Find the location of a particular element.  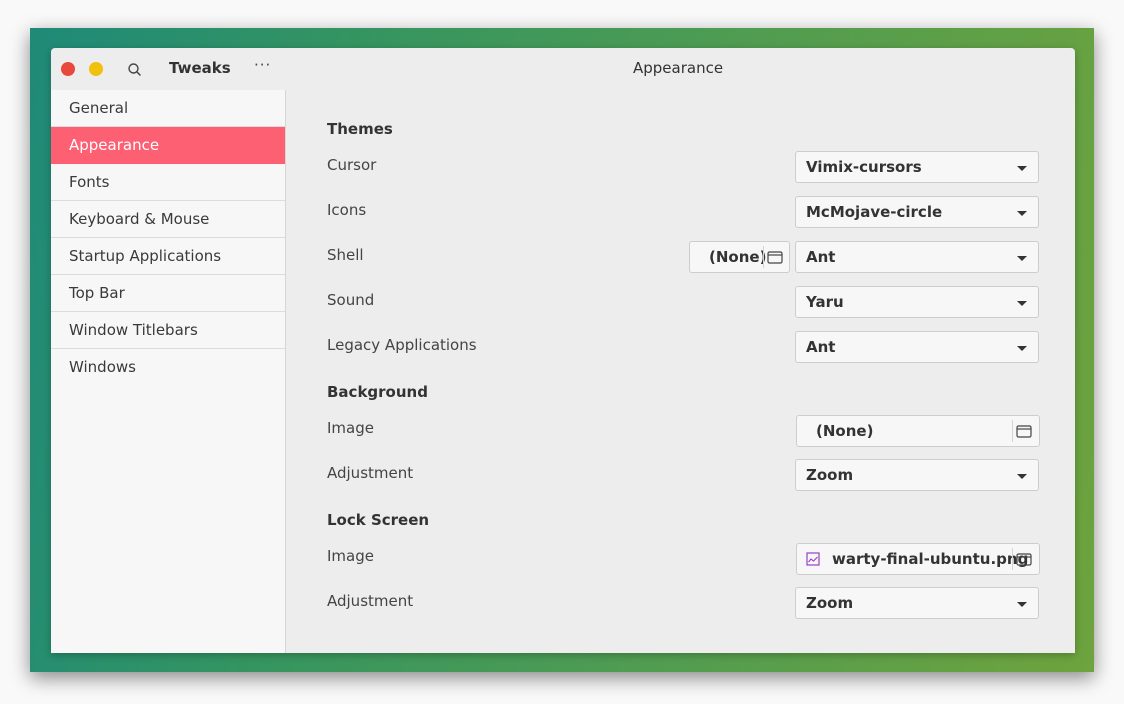

cursor-dropdown: Vimix-cursors is located at coordinates (917, 167).